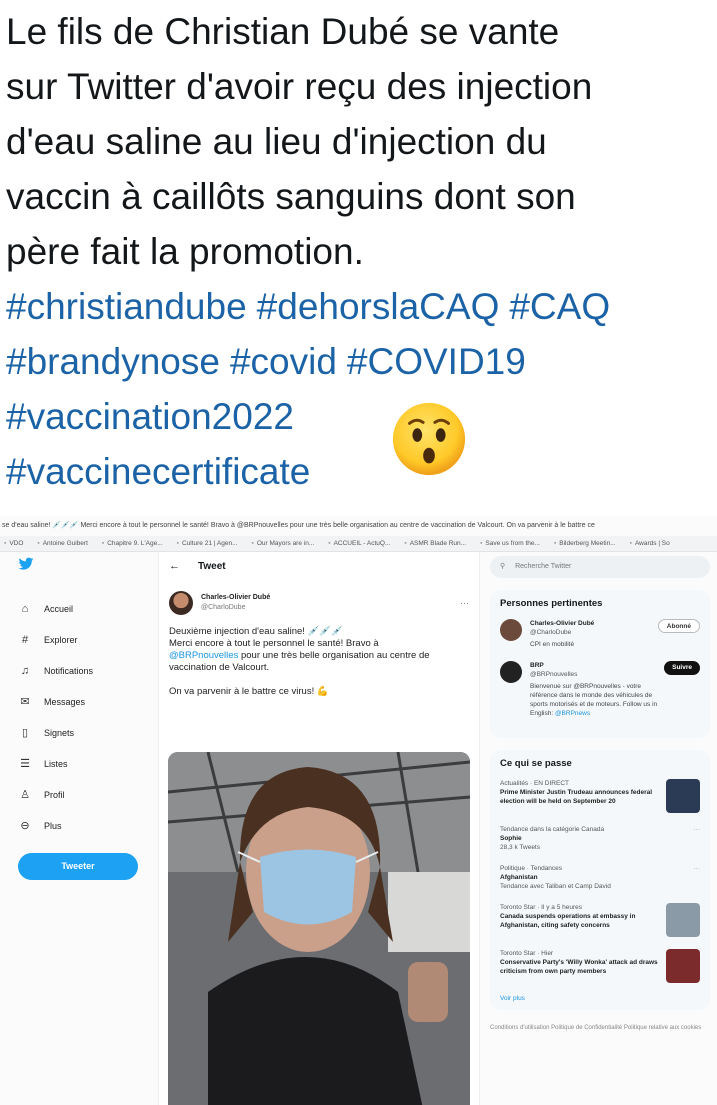 The image size is (717, 1105). Describe the element at coordinates (83, 732) in the screenshot. I see `nav-item-signets: ▯ Signets` at that location.